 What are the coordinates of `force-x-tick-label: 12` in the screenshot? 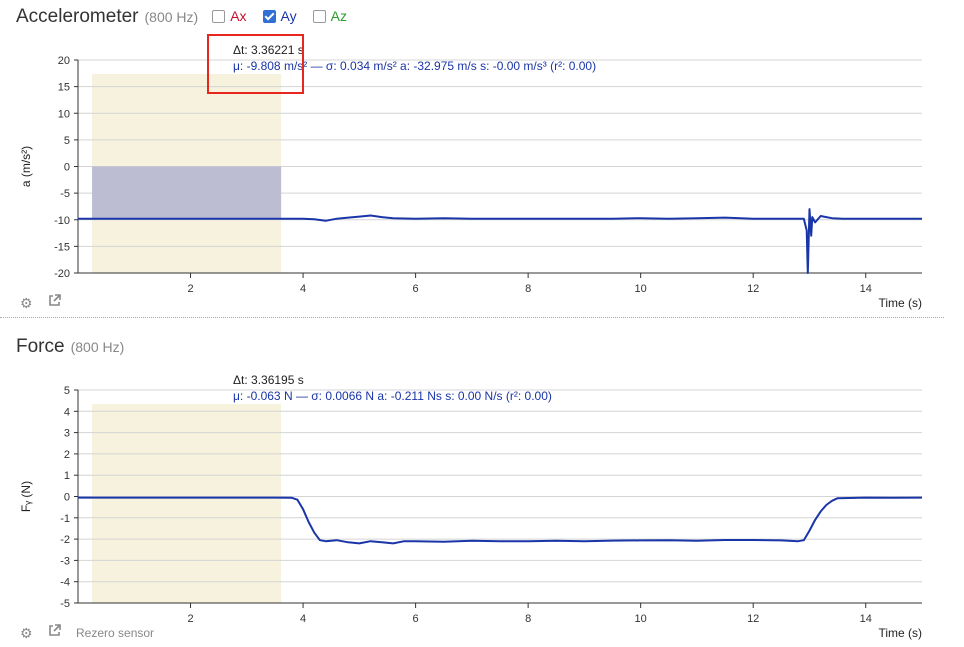 It's located at (753, 619).